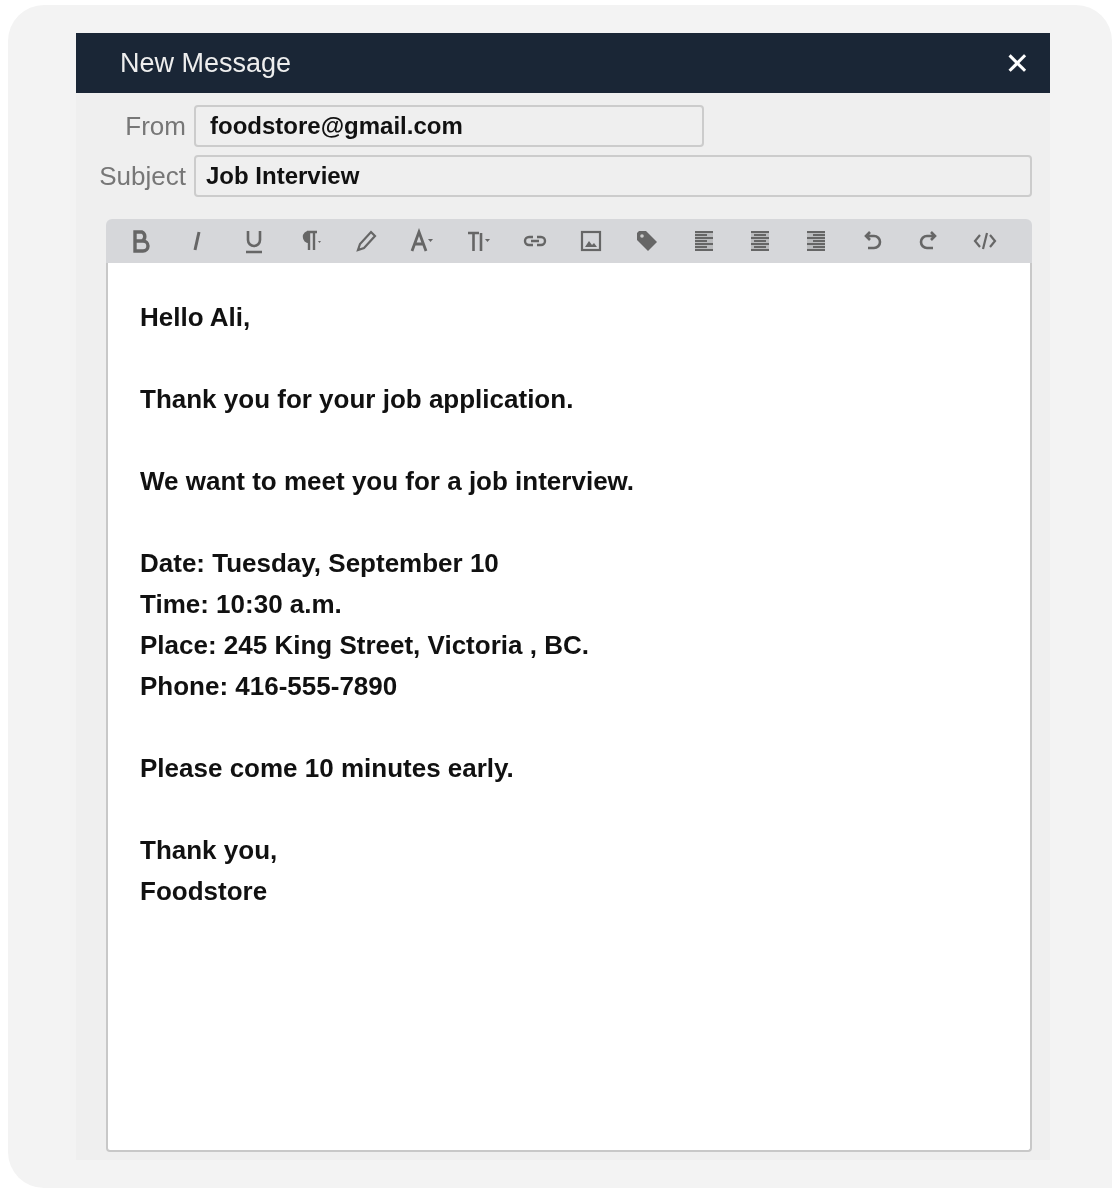 The image size is (1112, 1188). What do you see at coordinates (613, 176) in the screenshot?
I see `subject-field: Job Interview` at bounding box center [613, 176].